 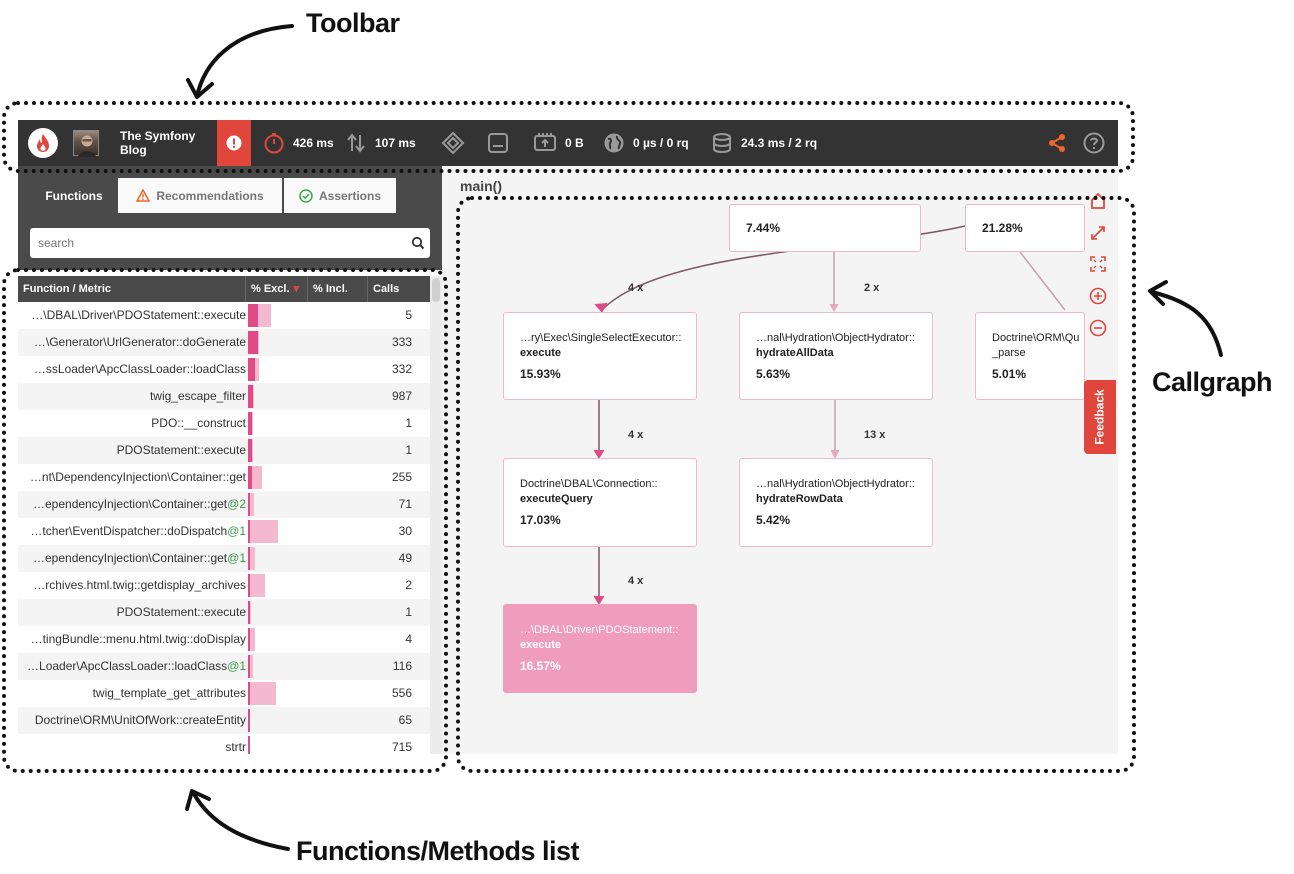 I want to click on column-excl: % Excl. ▾, so click(x=277, y=289).